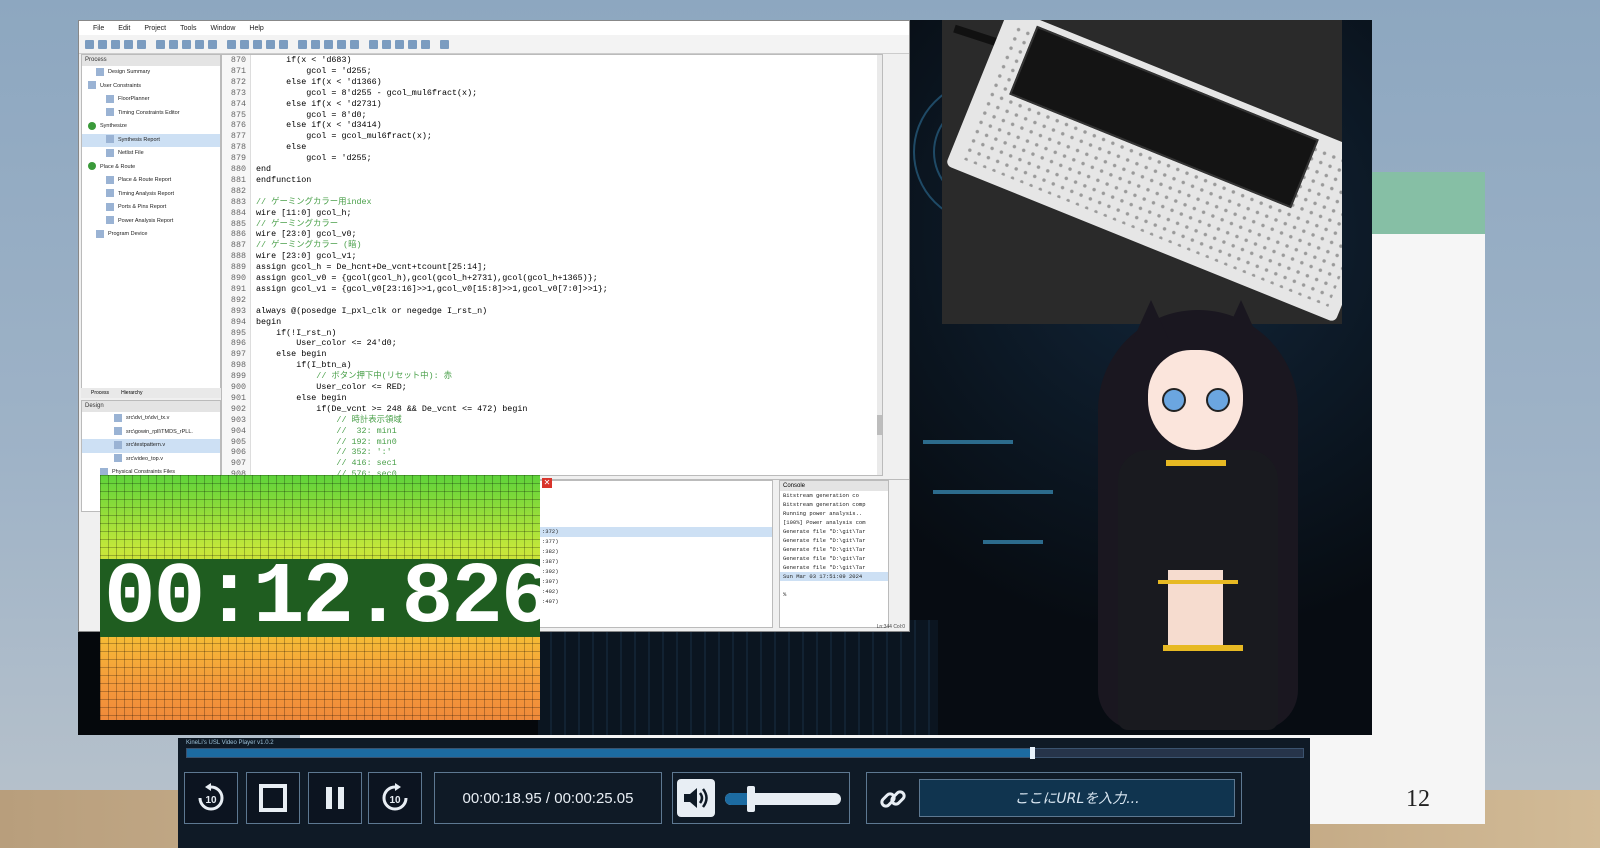 Image resolution: width=1600 pixels, height=848 pixels. Describe the element at coordinates (319, 103) in the screenshot. I see `code-text: else if(x < 'd2731)` at that location.